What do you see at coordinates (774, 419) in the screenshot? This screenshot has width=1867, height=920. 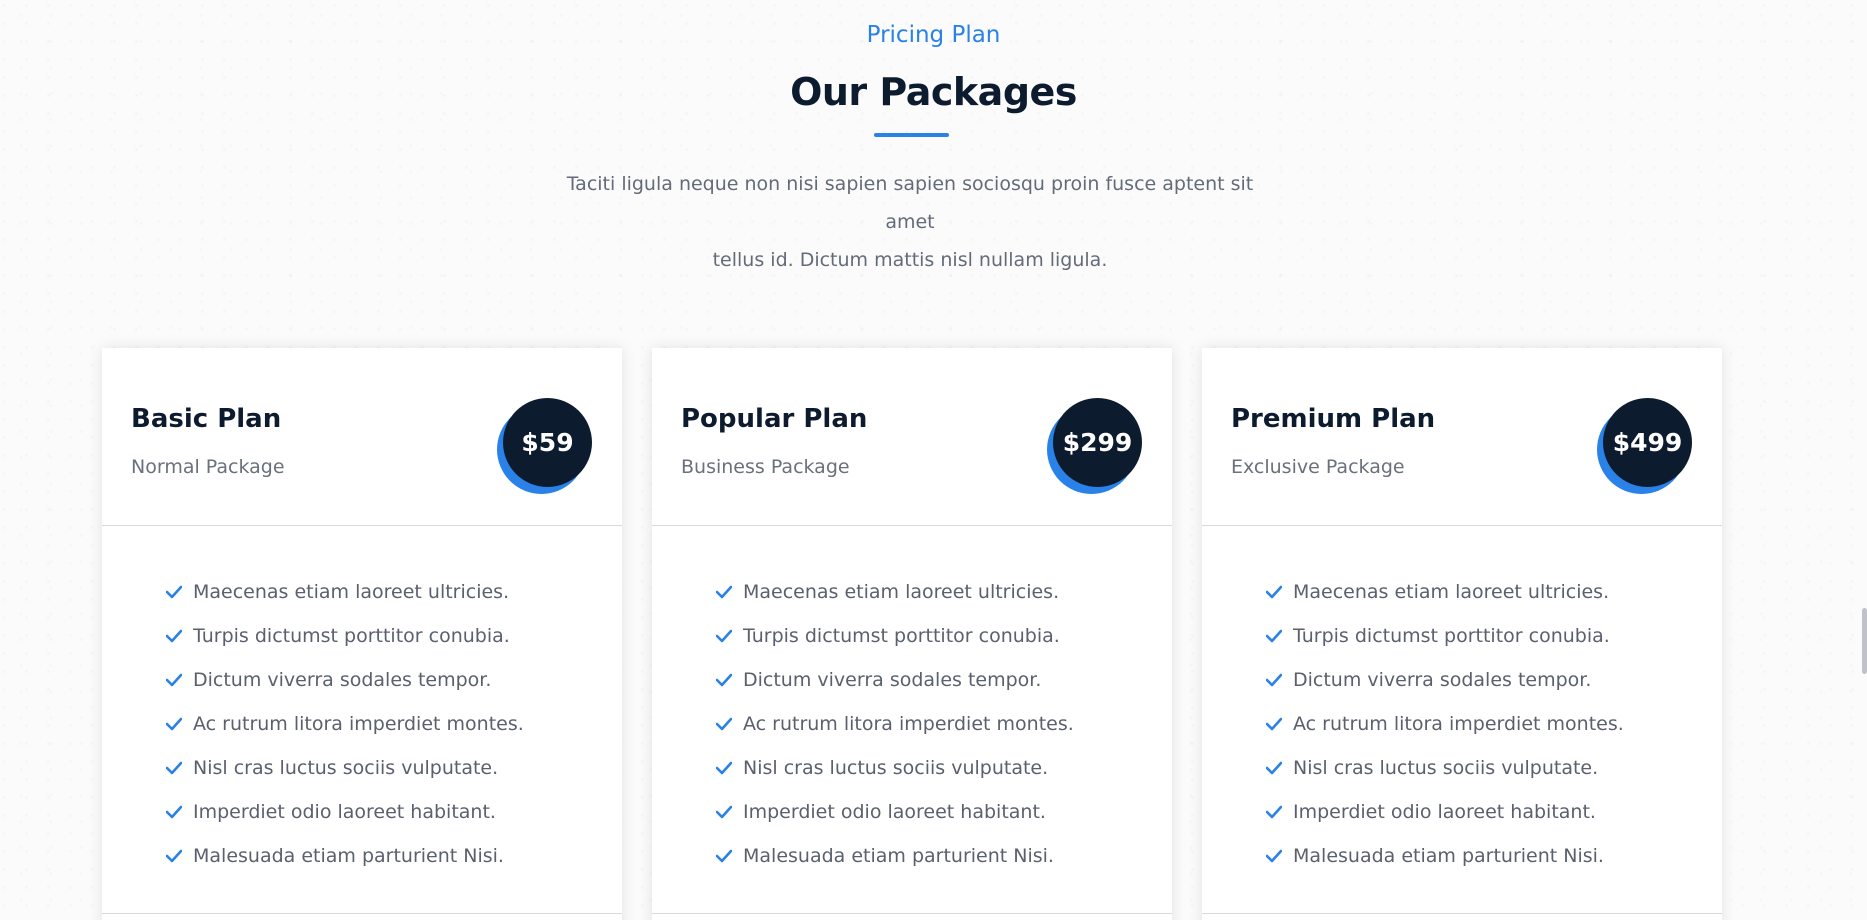 I see `plan-title: Popular Plan` at bounding box center [774, 419].